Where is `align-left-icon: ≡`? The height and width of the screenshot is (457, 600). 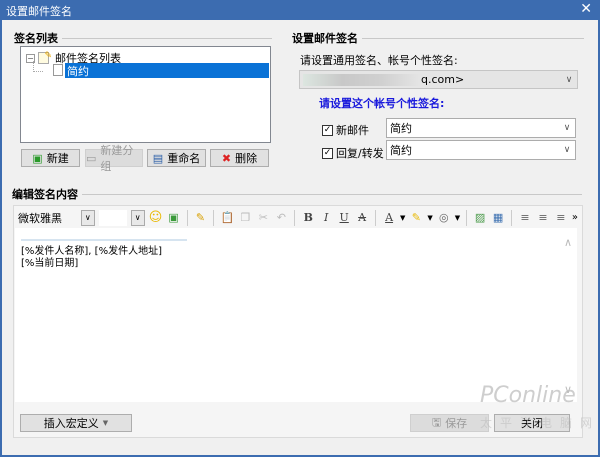 align-left-icon: ≡ is located at coordinates (525, 218).